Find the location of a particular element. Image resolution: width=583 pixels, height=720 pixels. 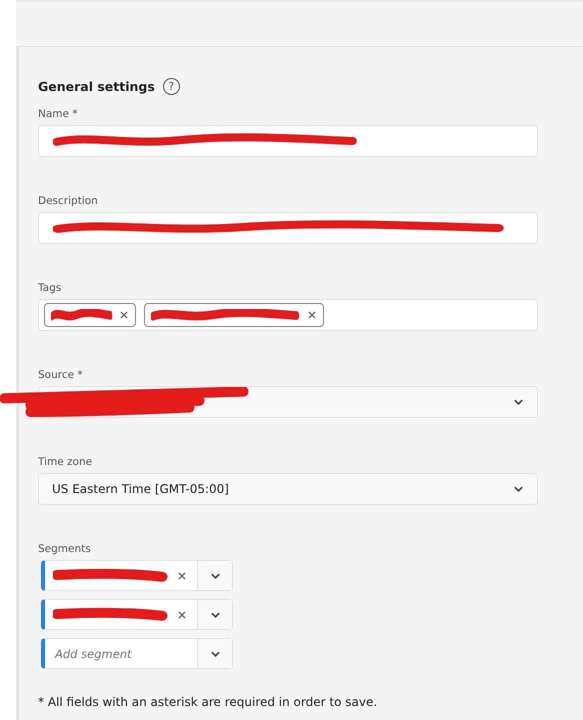

segment-field: Add segment is located at coordinates (137, 653).